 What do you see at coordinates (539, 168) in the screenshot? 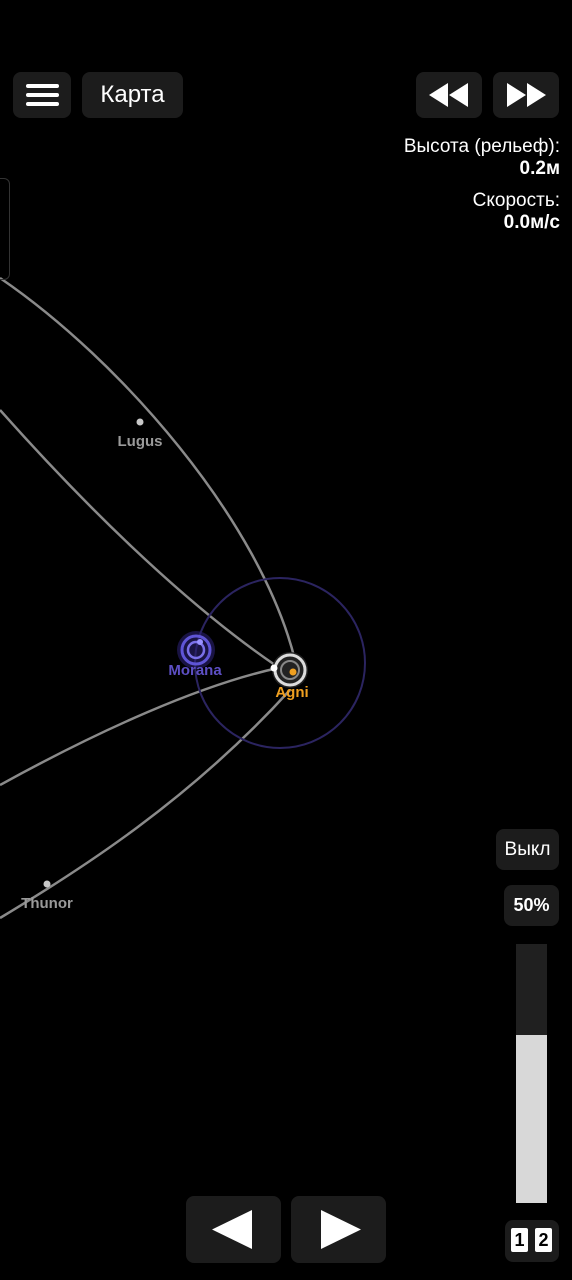
I see `altitude-value: 0.2м` at bounding box center [539, 168].